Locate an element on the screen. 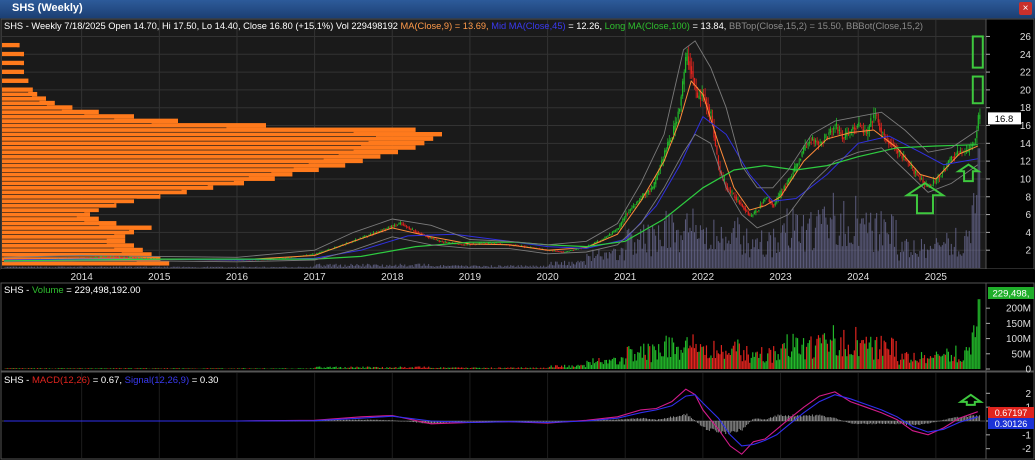  time-tick-label: 2018 is located at coordinates (392, 277).